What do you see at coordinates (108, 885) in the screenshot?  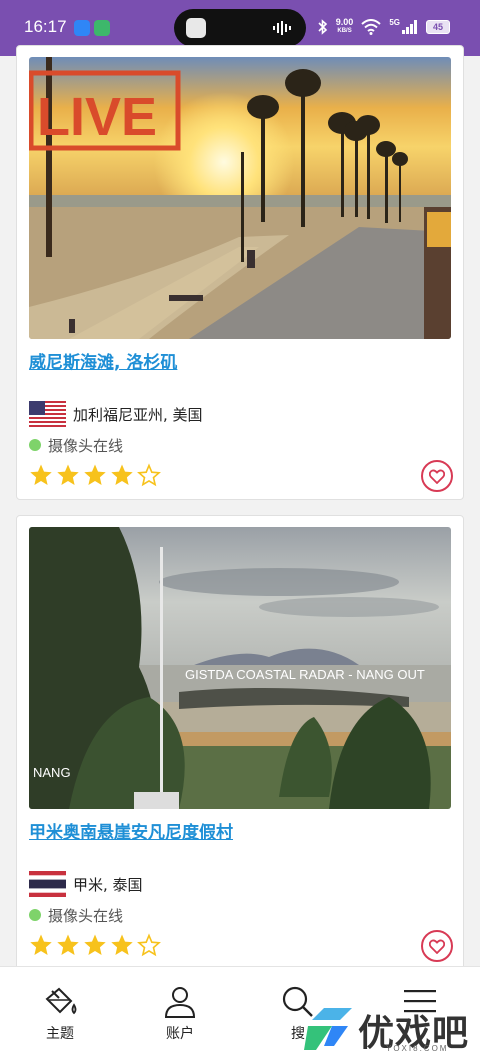 I see `location-text: 甲米, 泰国` at bounding box center [108, 885].